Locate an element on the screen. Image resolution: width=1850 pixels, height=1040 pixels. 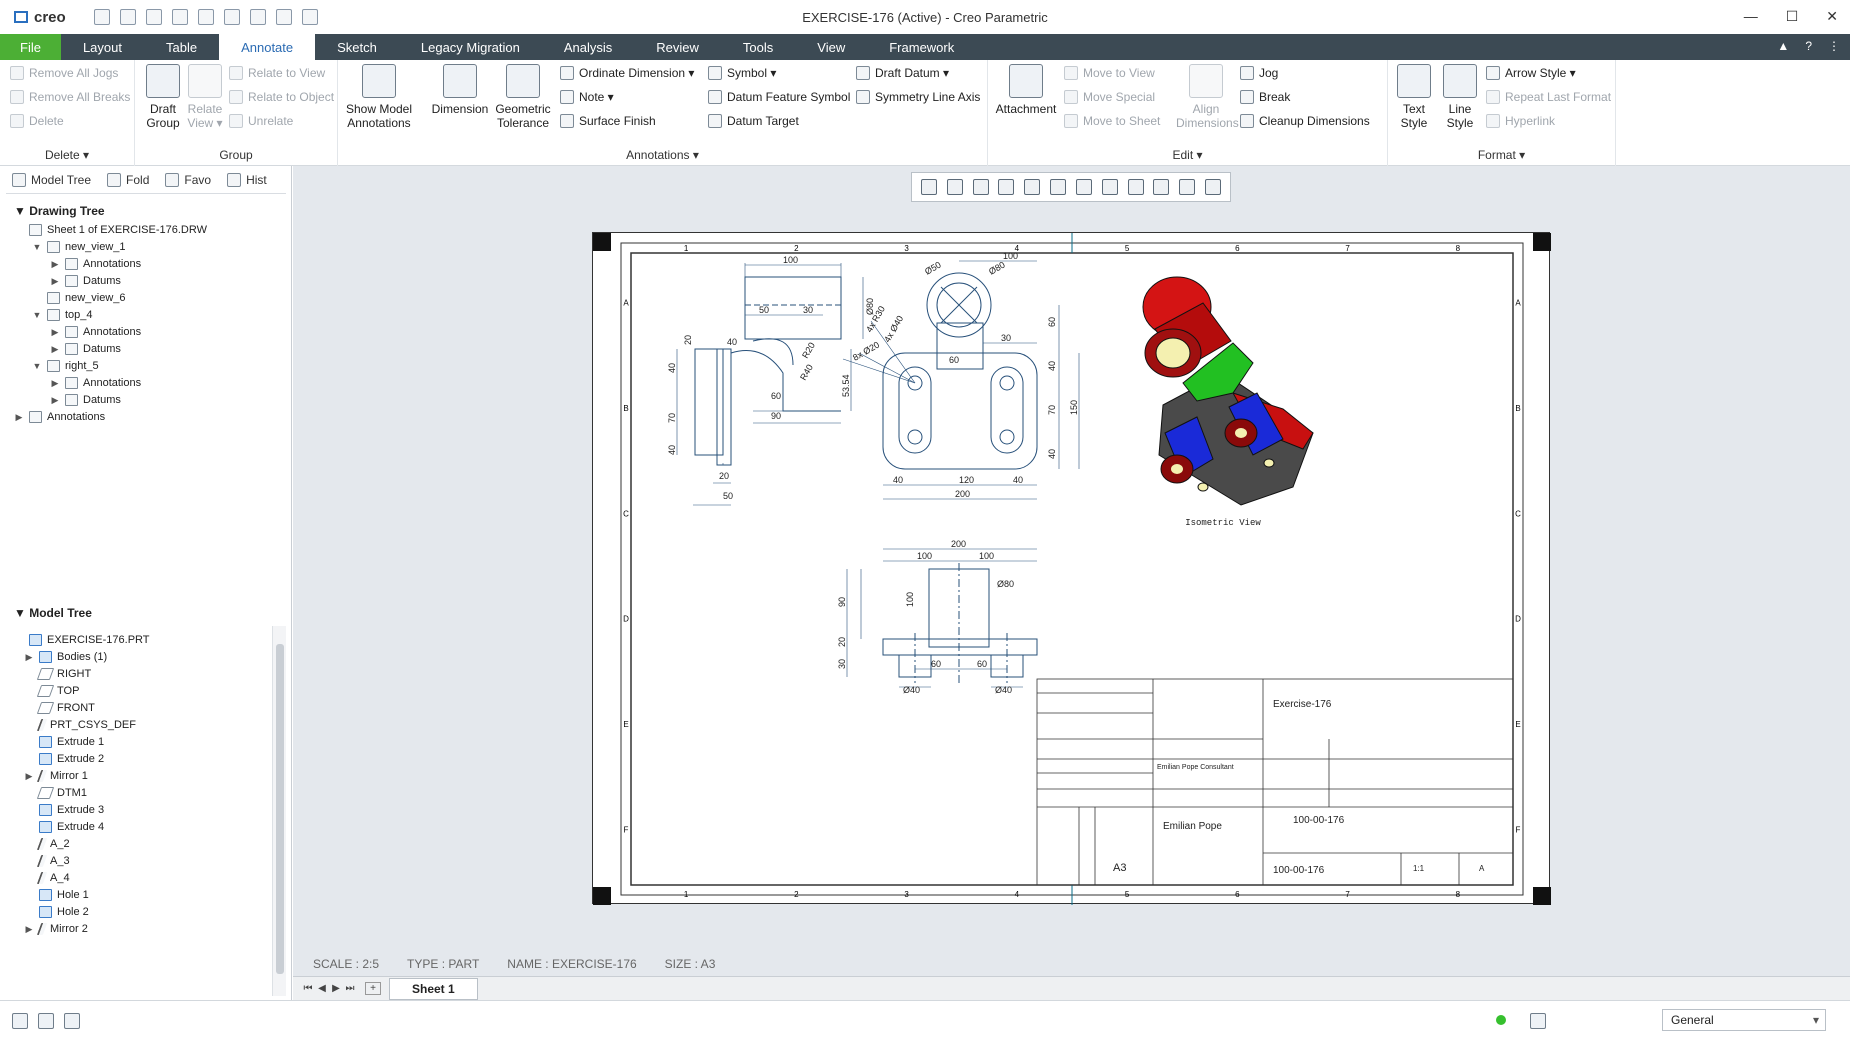
find-icon is located at coordinates (1538, 1021).